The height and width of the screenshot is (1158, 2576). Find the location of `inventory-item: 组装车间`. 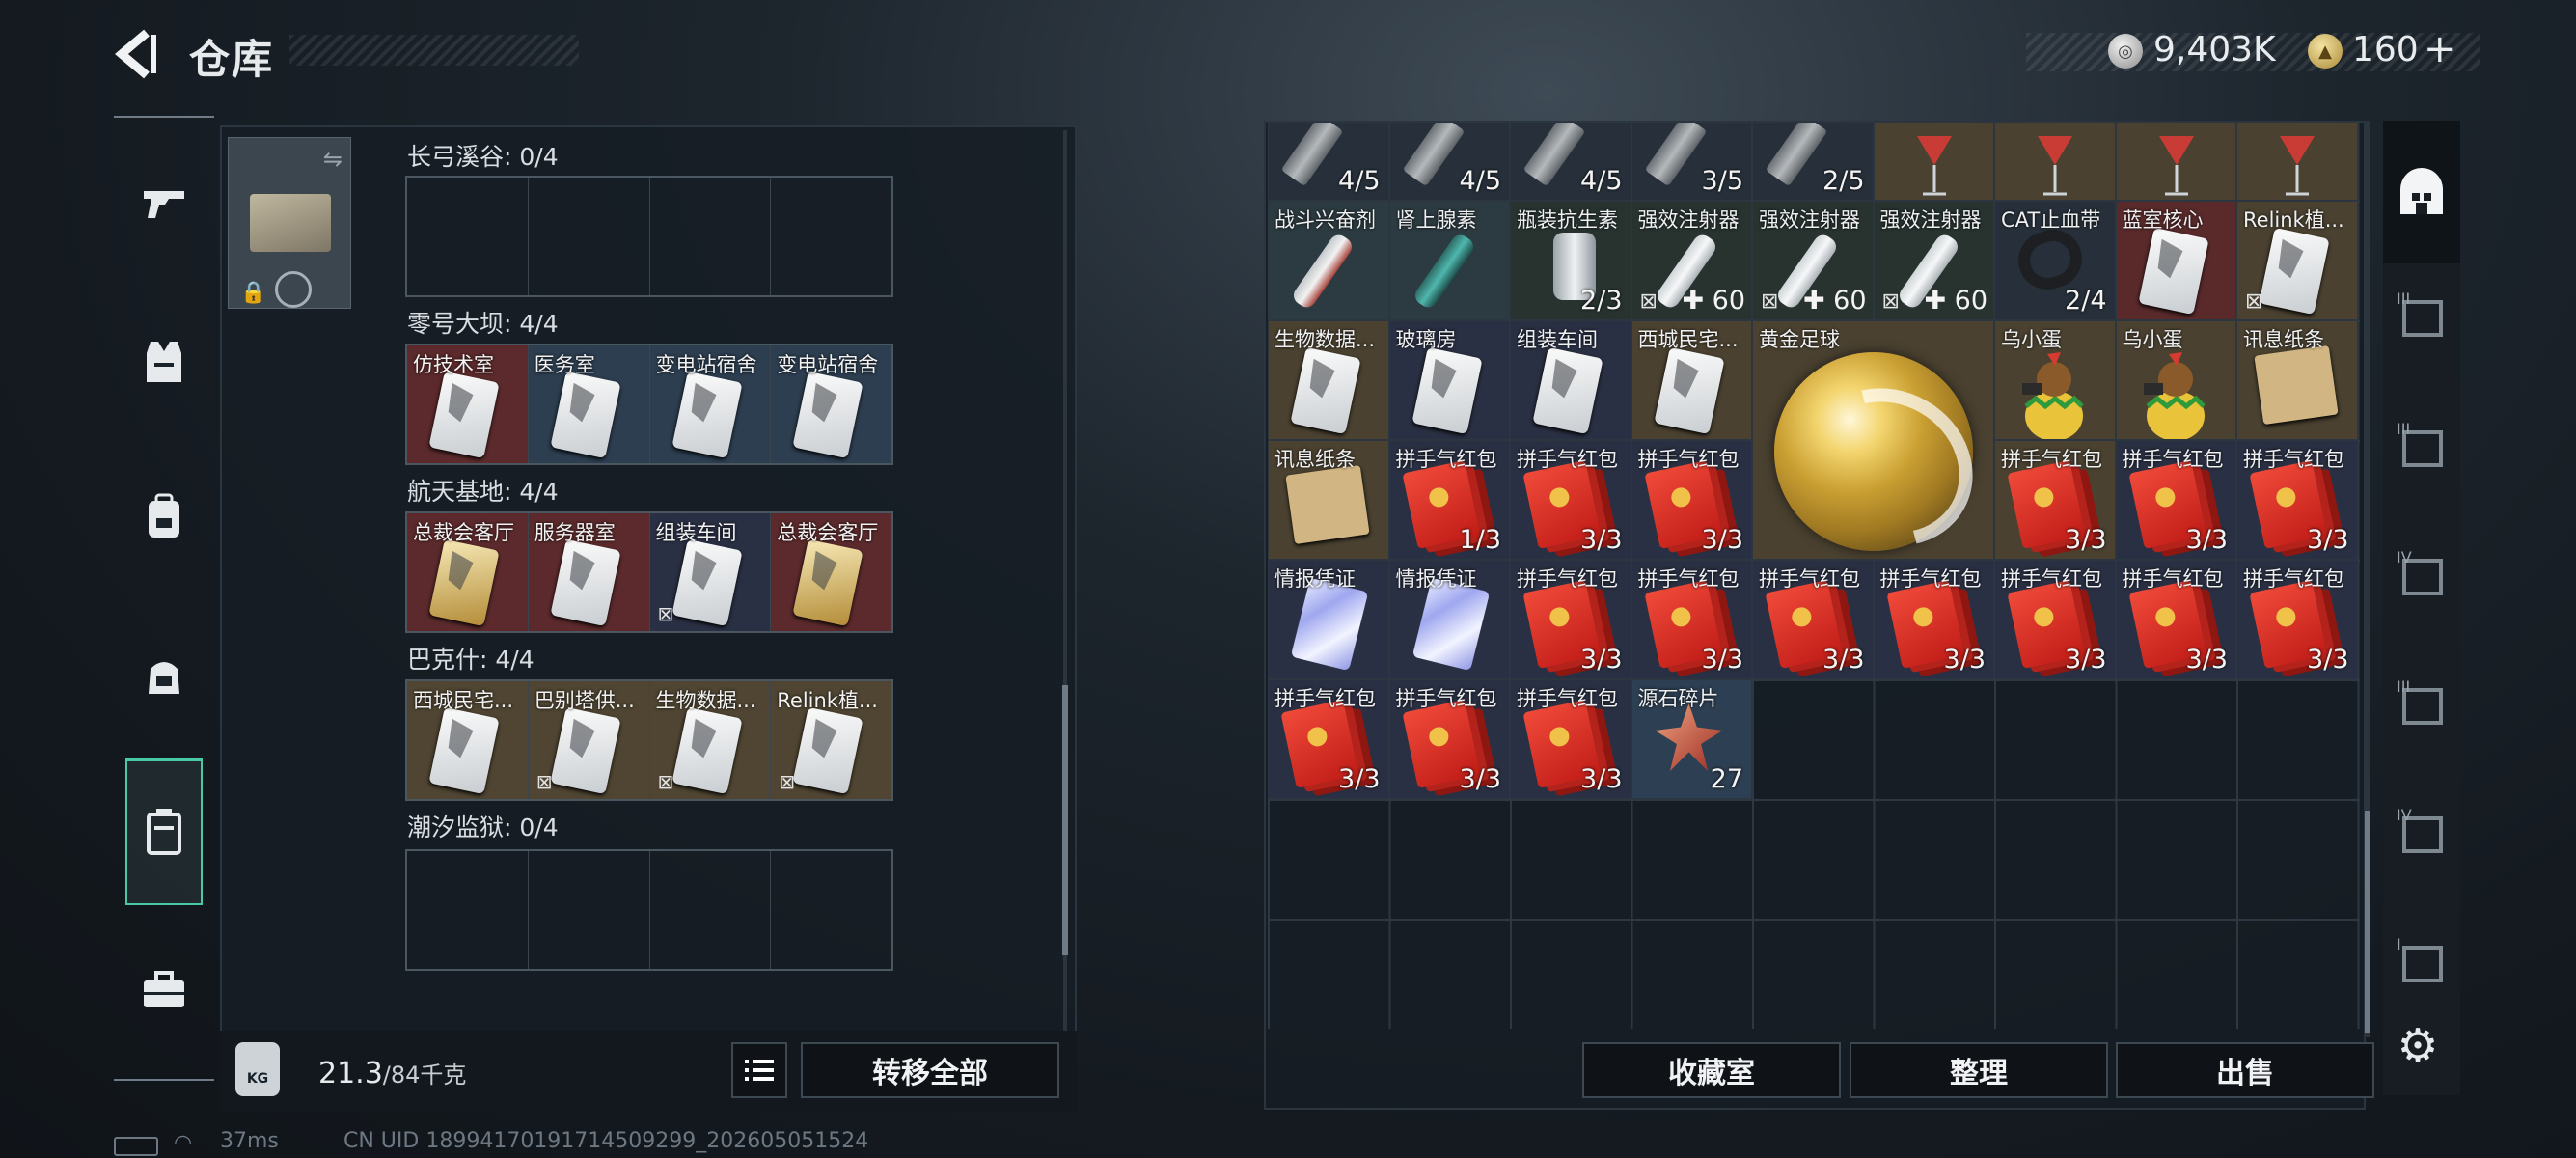

inventory-item: 组装车间 is located at coordinates (1571, 380).